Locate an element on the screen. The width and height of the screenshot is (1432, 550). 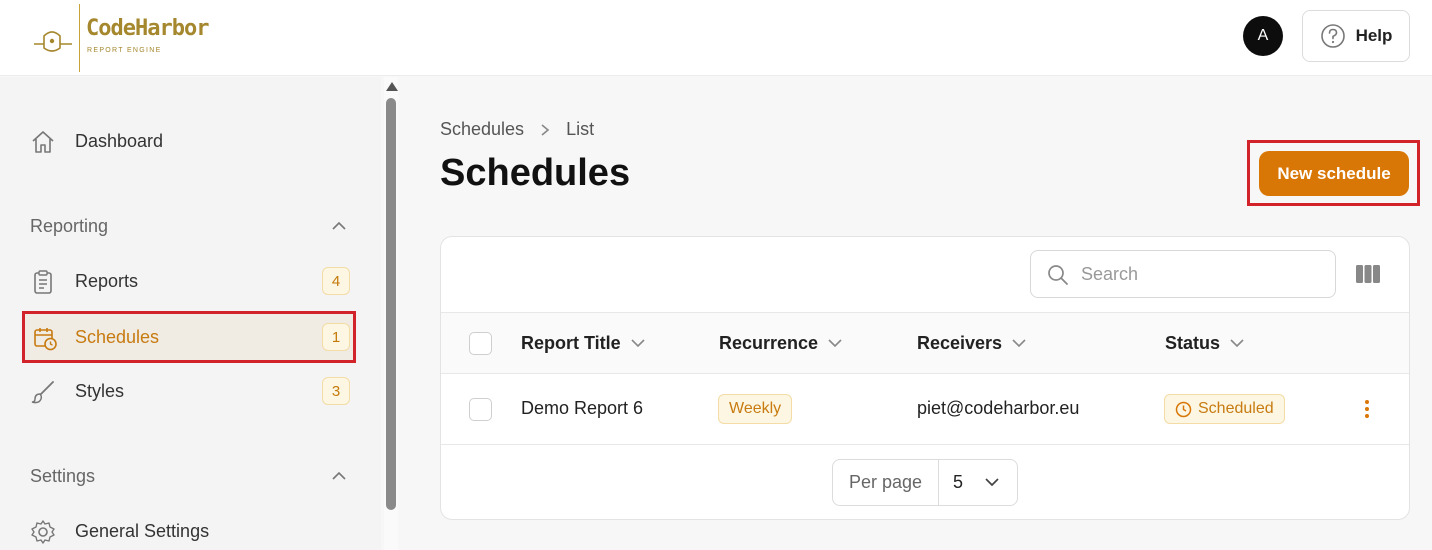
help-label: Help is located at coordinates (1374, 35).